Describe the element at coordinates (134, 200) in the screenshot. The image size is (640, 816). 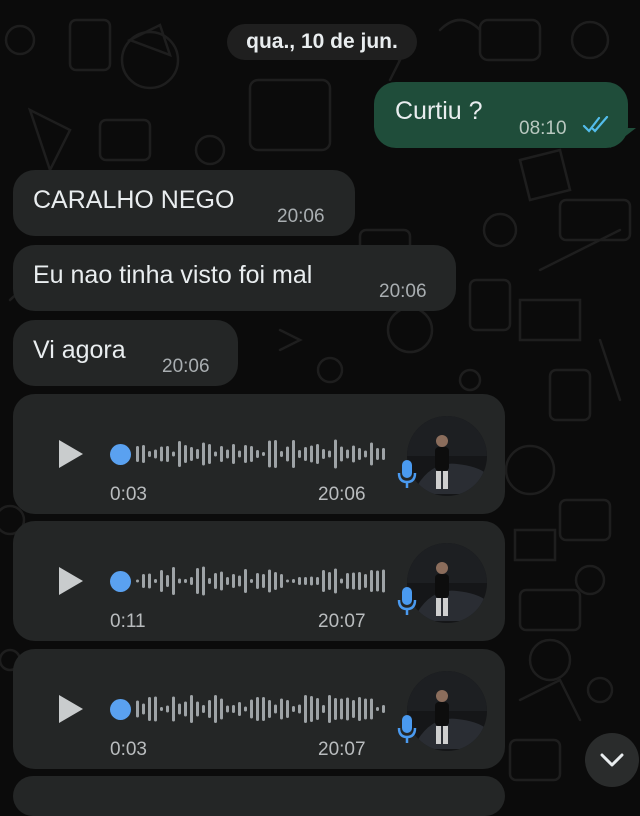
I see `message-text: CARALHO NEGO` at that location.